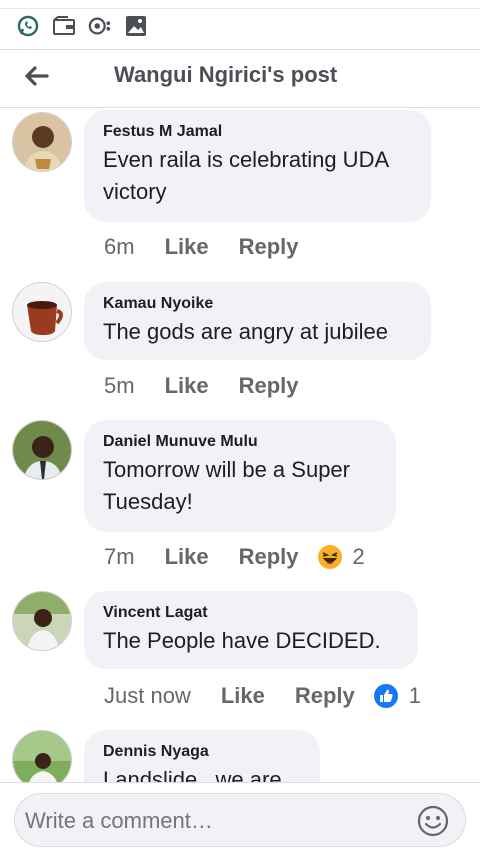 This screenshot has width=480, height=854. Describe the element at coordinates (119, 246) in the screenshot. I see `comment-time: 6m` at that location.